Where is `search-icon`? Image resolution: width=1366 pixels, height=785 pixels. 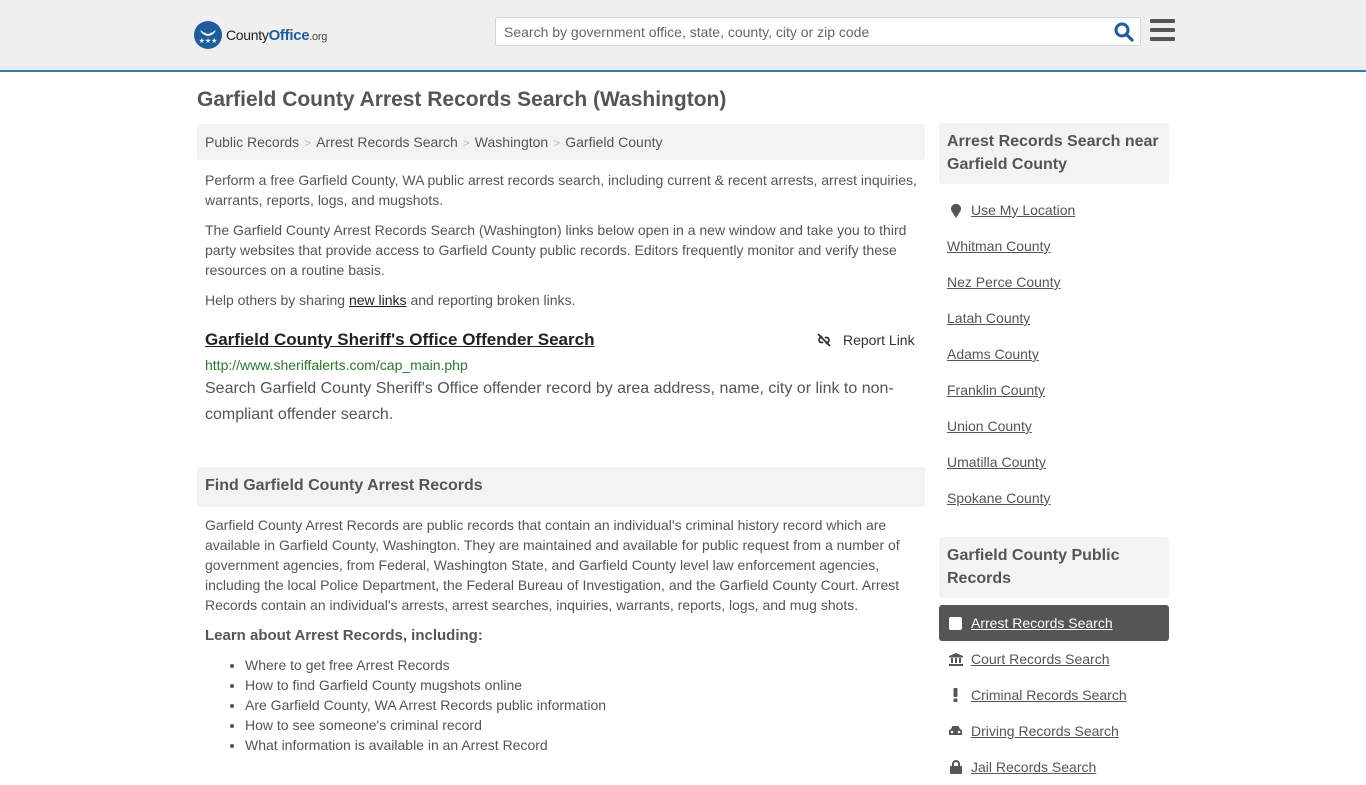 search-icon is located at coordinates (1124, 32).